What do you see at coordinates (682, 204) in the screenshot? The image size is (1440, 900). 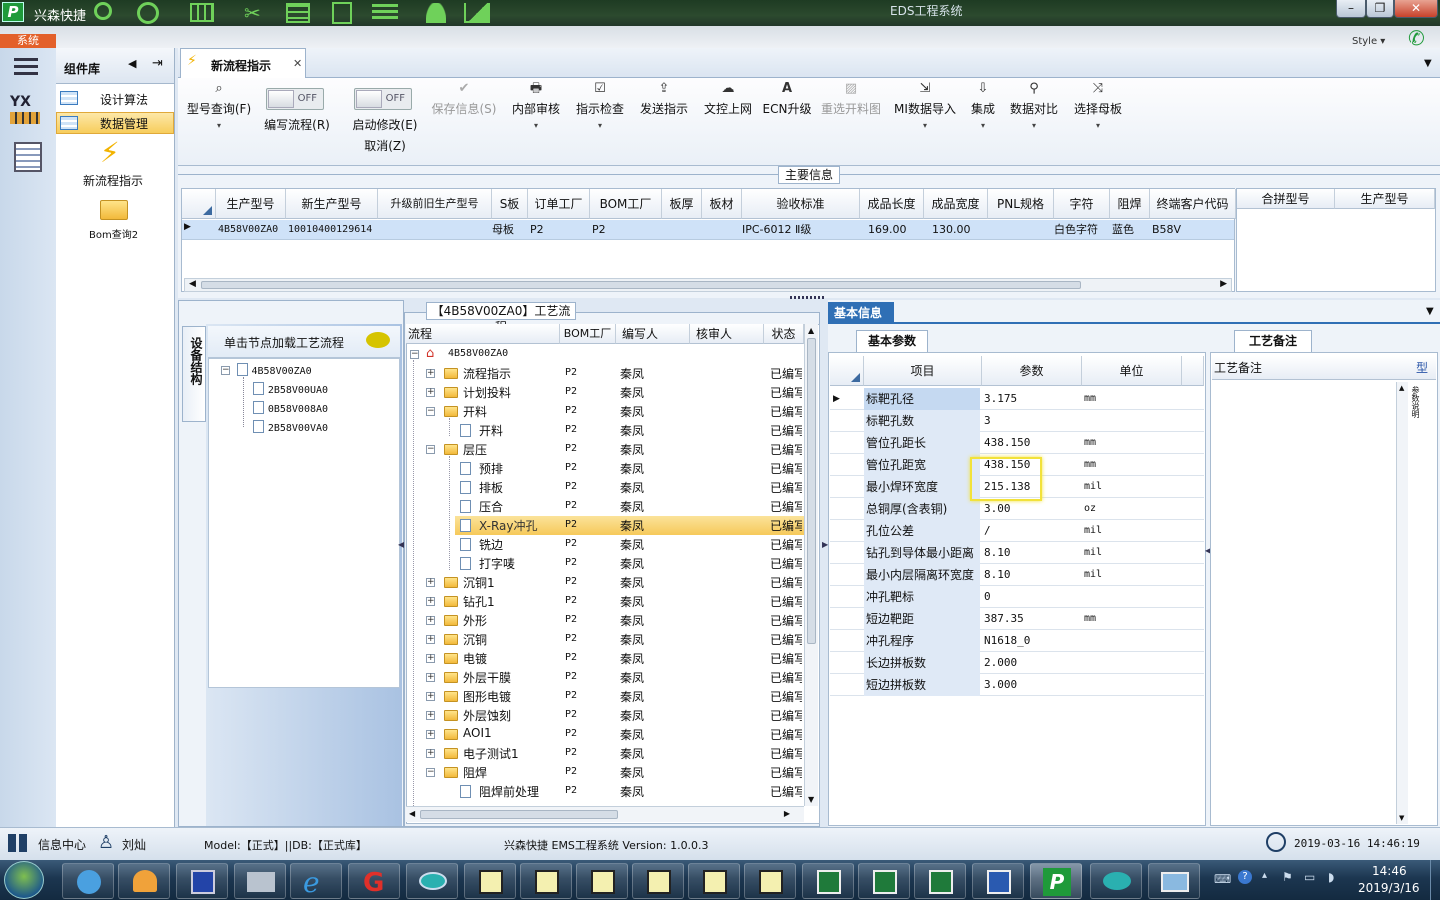 I see `col-header-7: 板厚` at bounding box center [682, 204].